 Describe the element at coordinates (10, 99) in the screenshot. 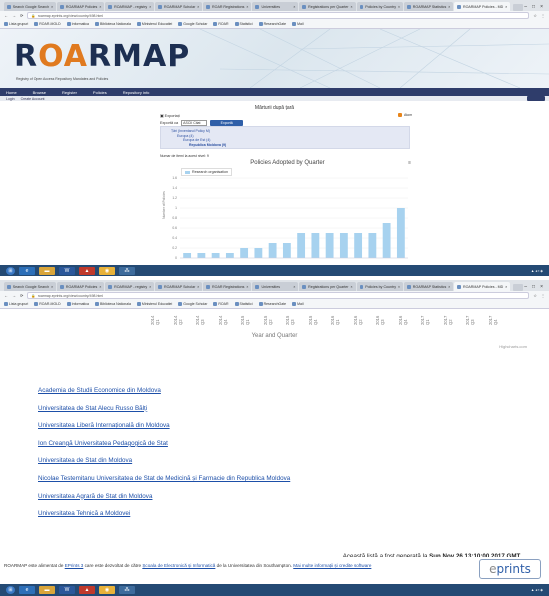

I see `subnav-item: Login` at that location.